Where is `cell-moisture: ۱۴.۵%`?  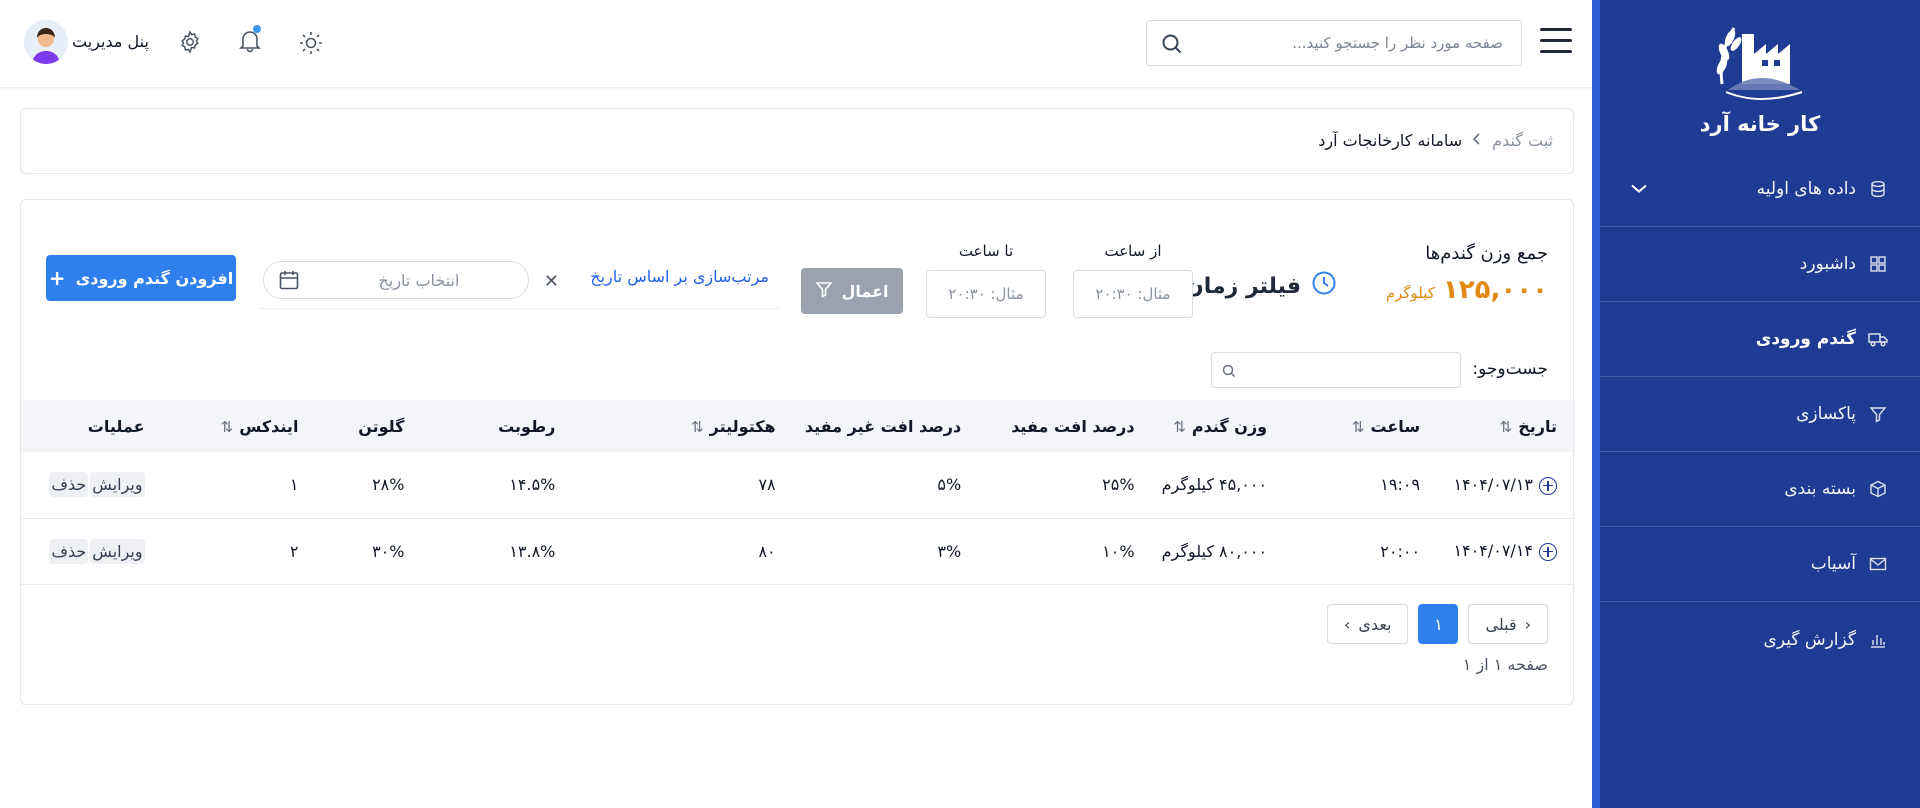
cell-moisture: ۱۴.۵% is located at coordinates (480, 485).